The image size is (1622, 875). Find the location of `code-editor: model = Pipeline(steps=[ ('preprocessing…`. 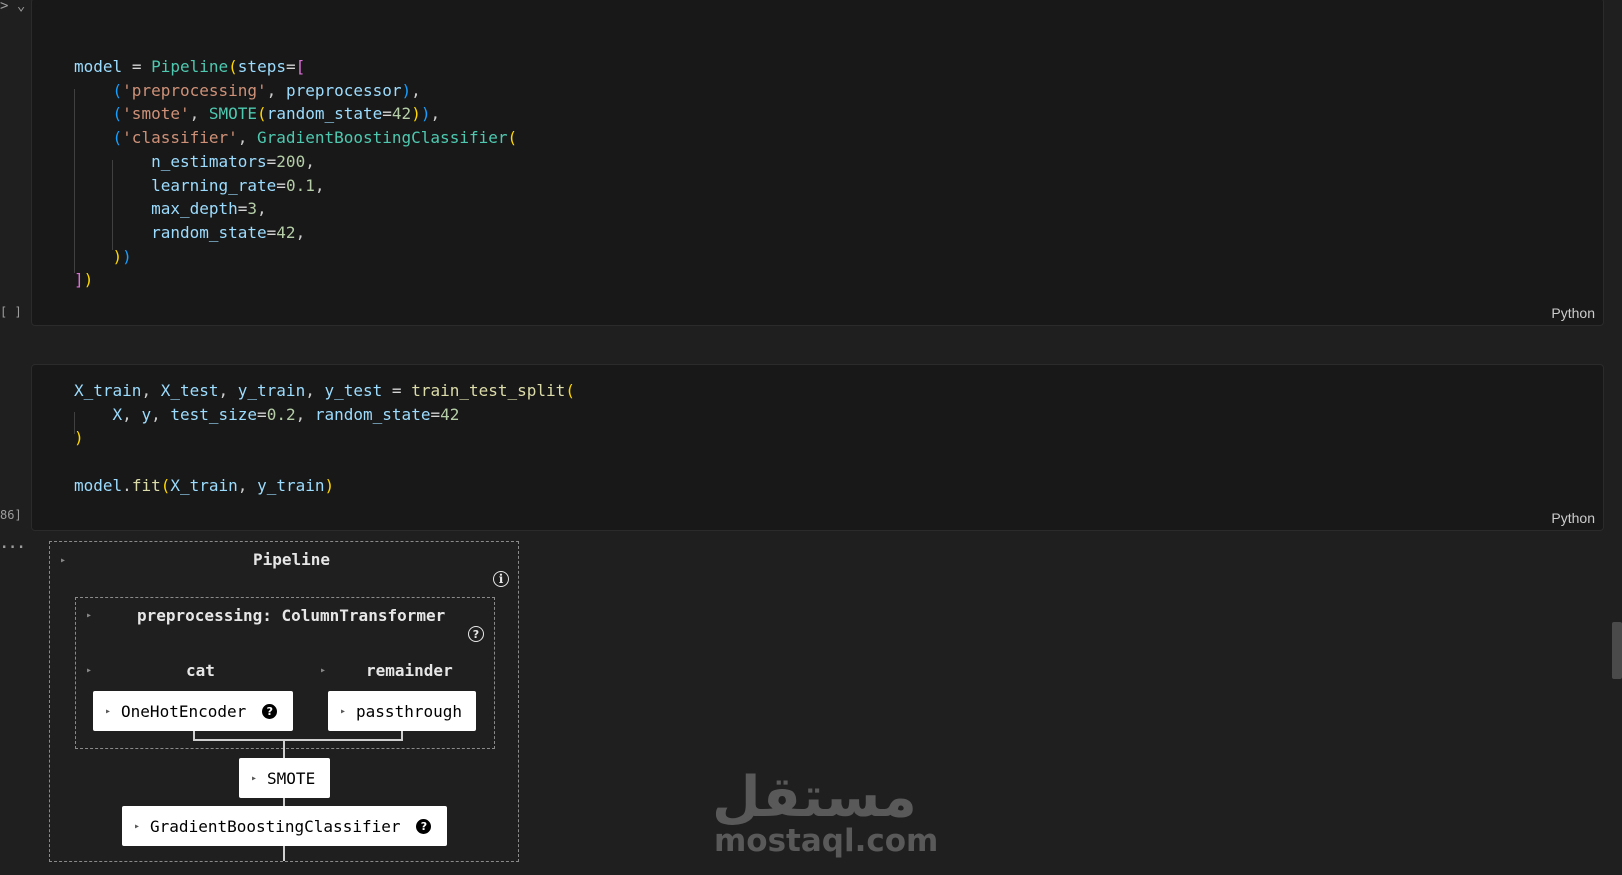

code-editor: model = Pipeline(steps=[ ('preprocessing… is located at coordinates (295, 173).